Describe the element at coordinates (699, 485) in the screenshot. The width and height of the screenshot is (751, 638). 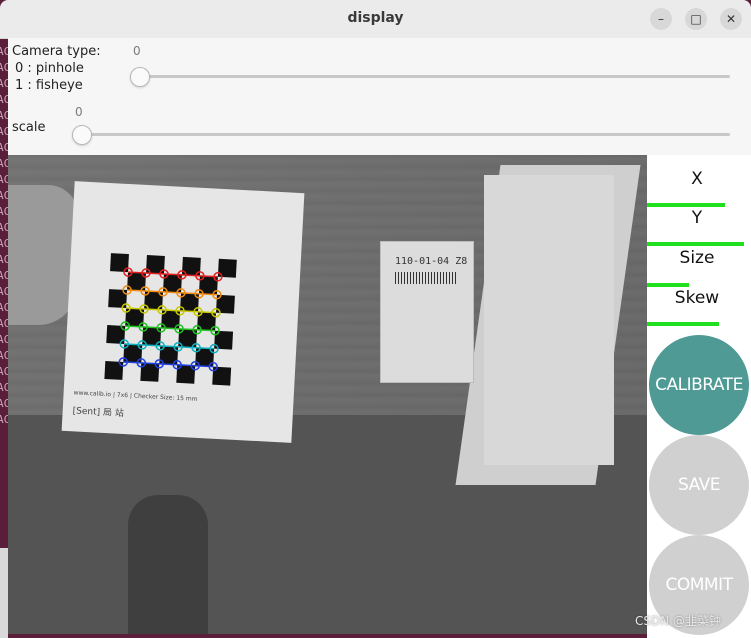
I see `save-button: SAVE` at that location.